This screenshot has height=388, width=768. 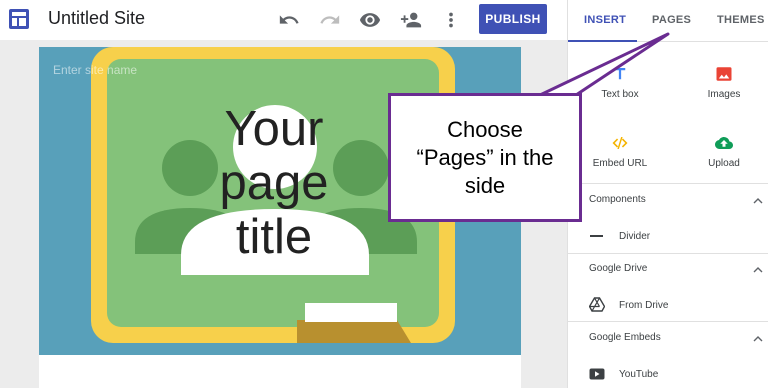 What do you see at coordinates (411, 20) in the screenshot?
I see `share-icon` at bounding box center [411, 20].